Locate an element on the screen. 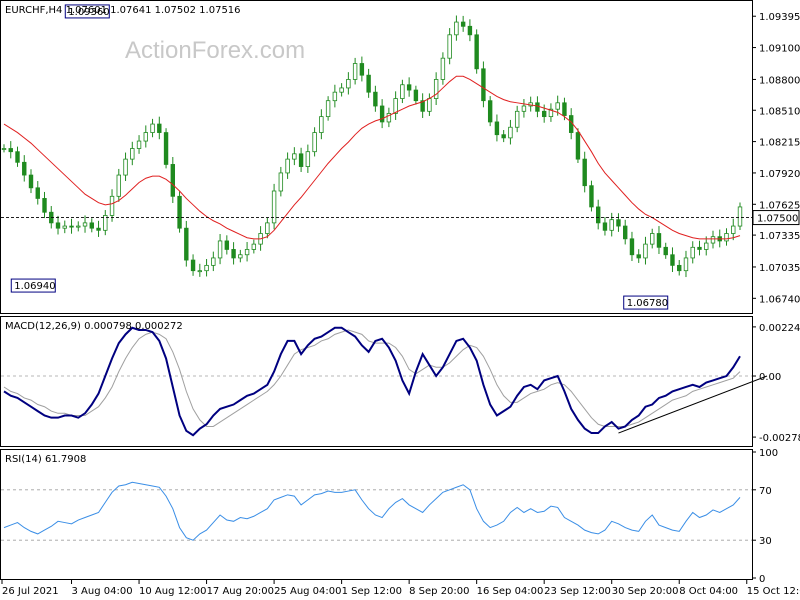 This screenshot has width=800, height=600. x-tick-label: 3 Aug 04:00 is located at coordinates (102, 591).